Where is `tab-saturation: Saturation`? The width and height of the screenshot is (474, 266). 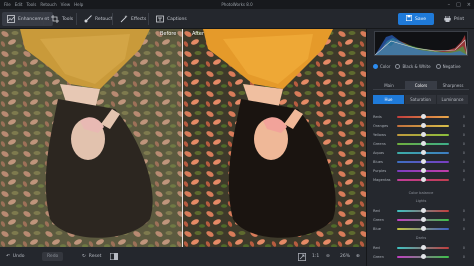
tab-saturation: Saturation is located at coordinates (420, 99).